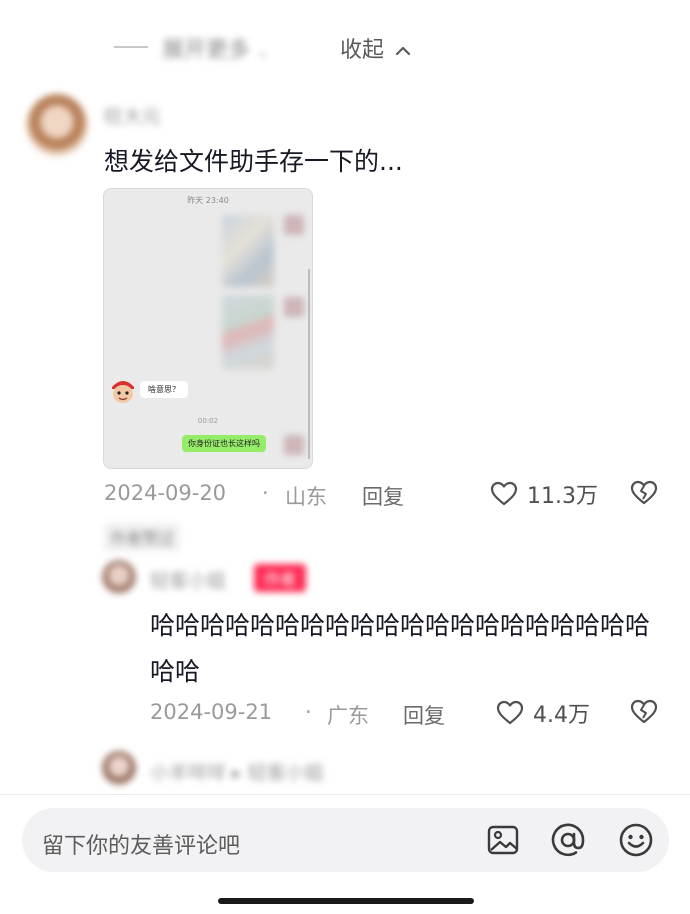  I want to click on author-liked-tag: 作者赞过, so click(142, 537).